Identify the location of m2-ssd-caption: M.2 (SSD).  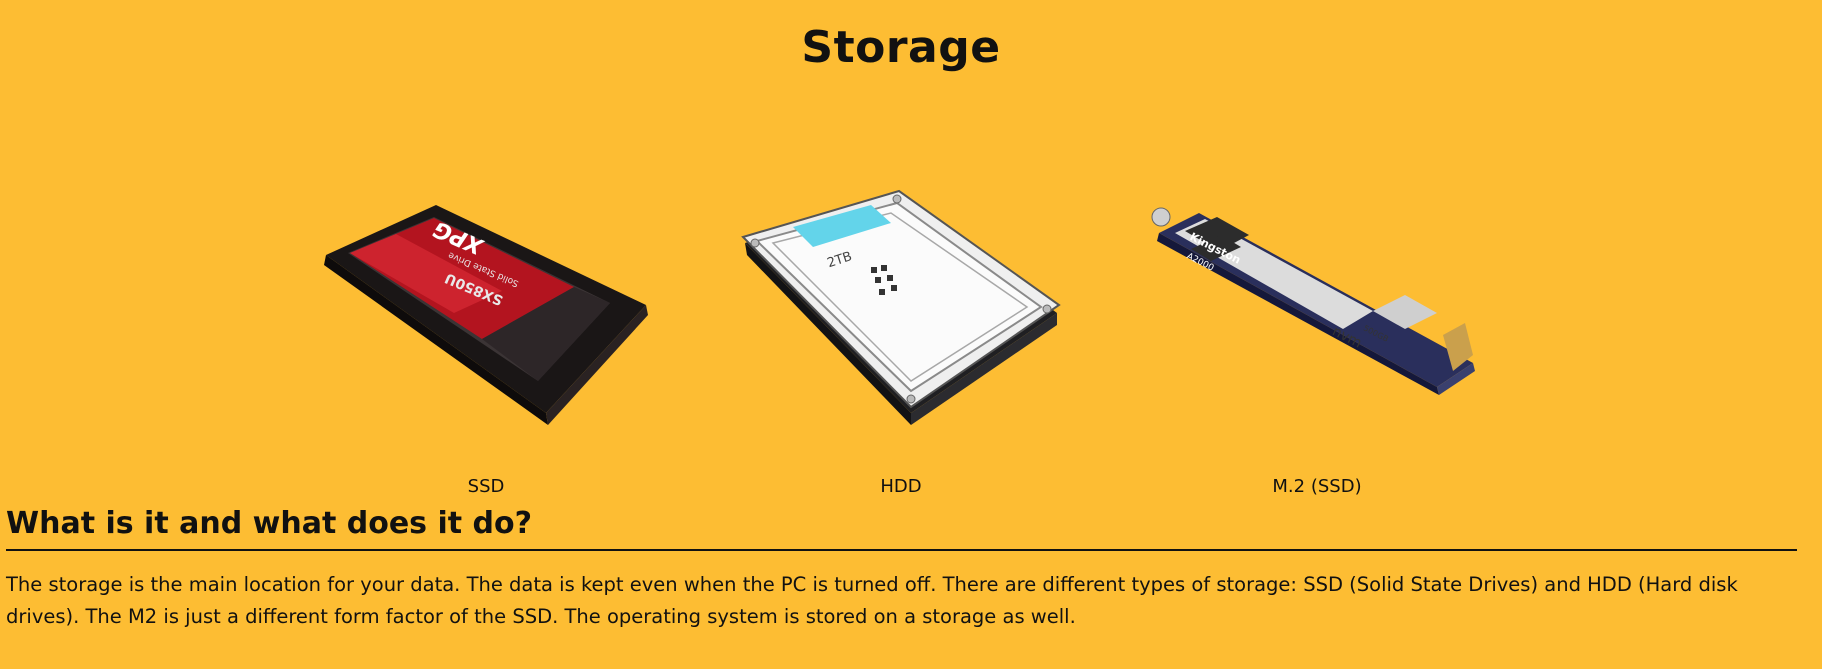
(1317, 486).